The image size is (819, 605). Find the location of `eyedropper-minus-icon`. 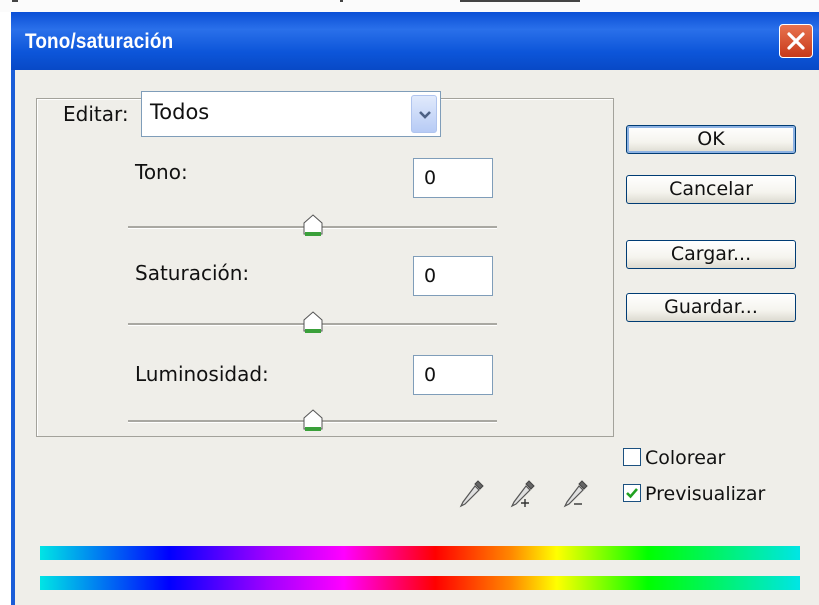

eyedropper-minus-icon is located at coordinates (575, 495).